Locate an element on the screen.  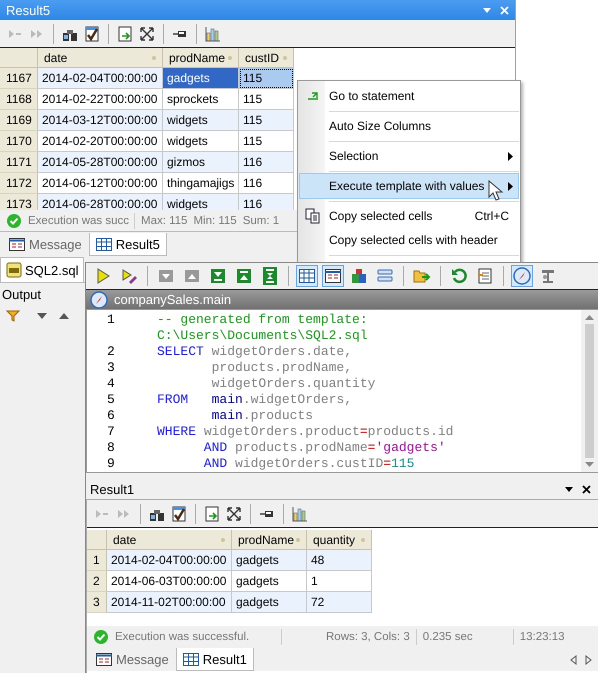
table-cell: 2014-02-20T00:00:00 is located at coordinates (100, 141).